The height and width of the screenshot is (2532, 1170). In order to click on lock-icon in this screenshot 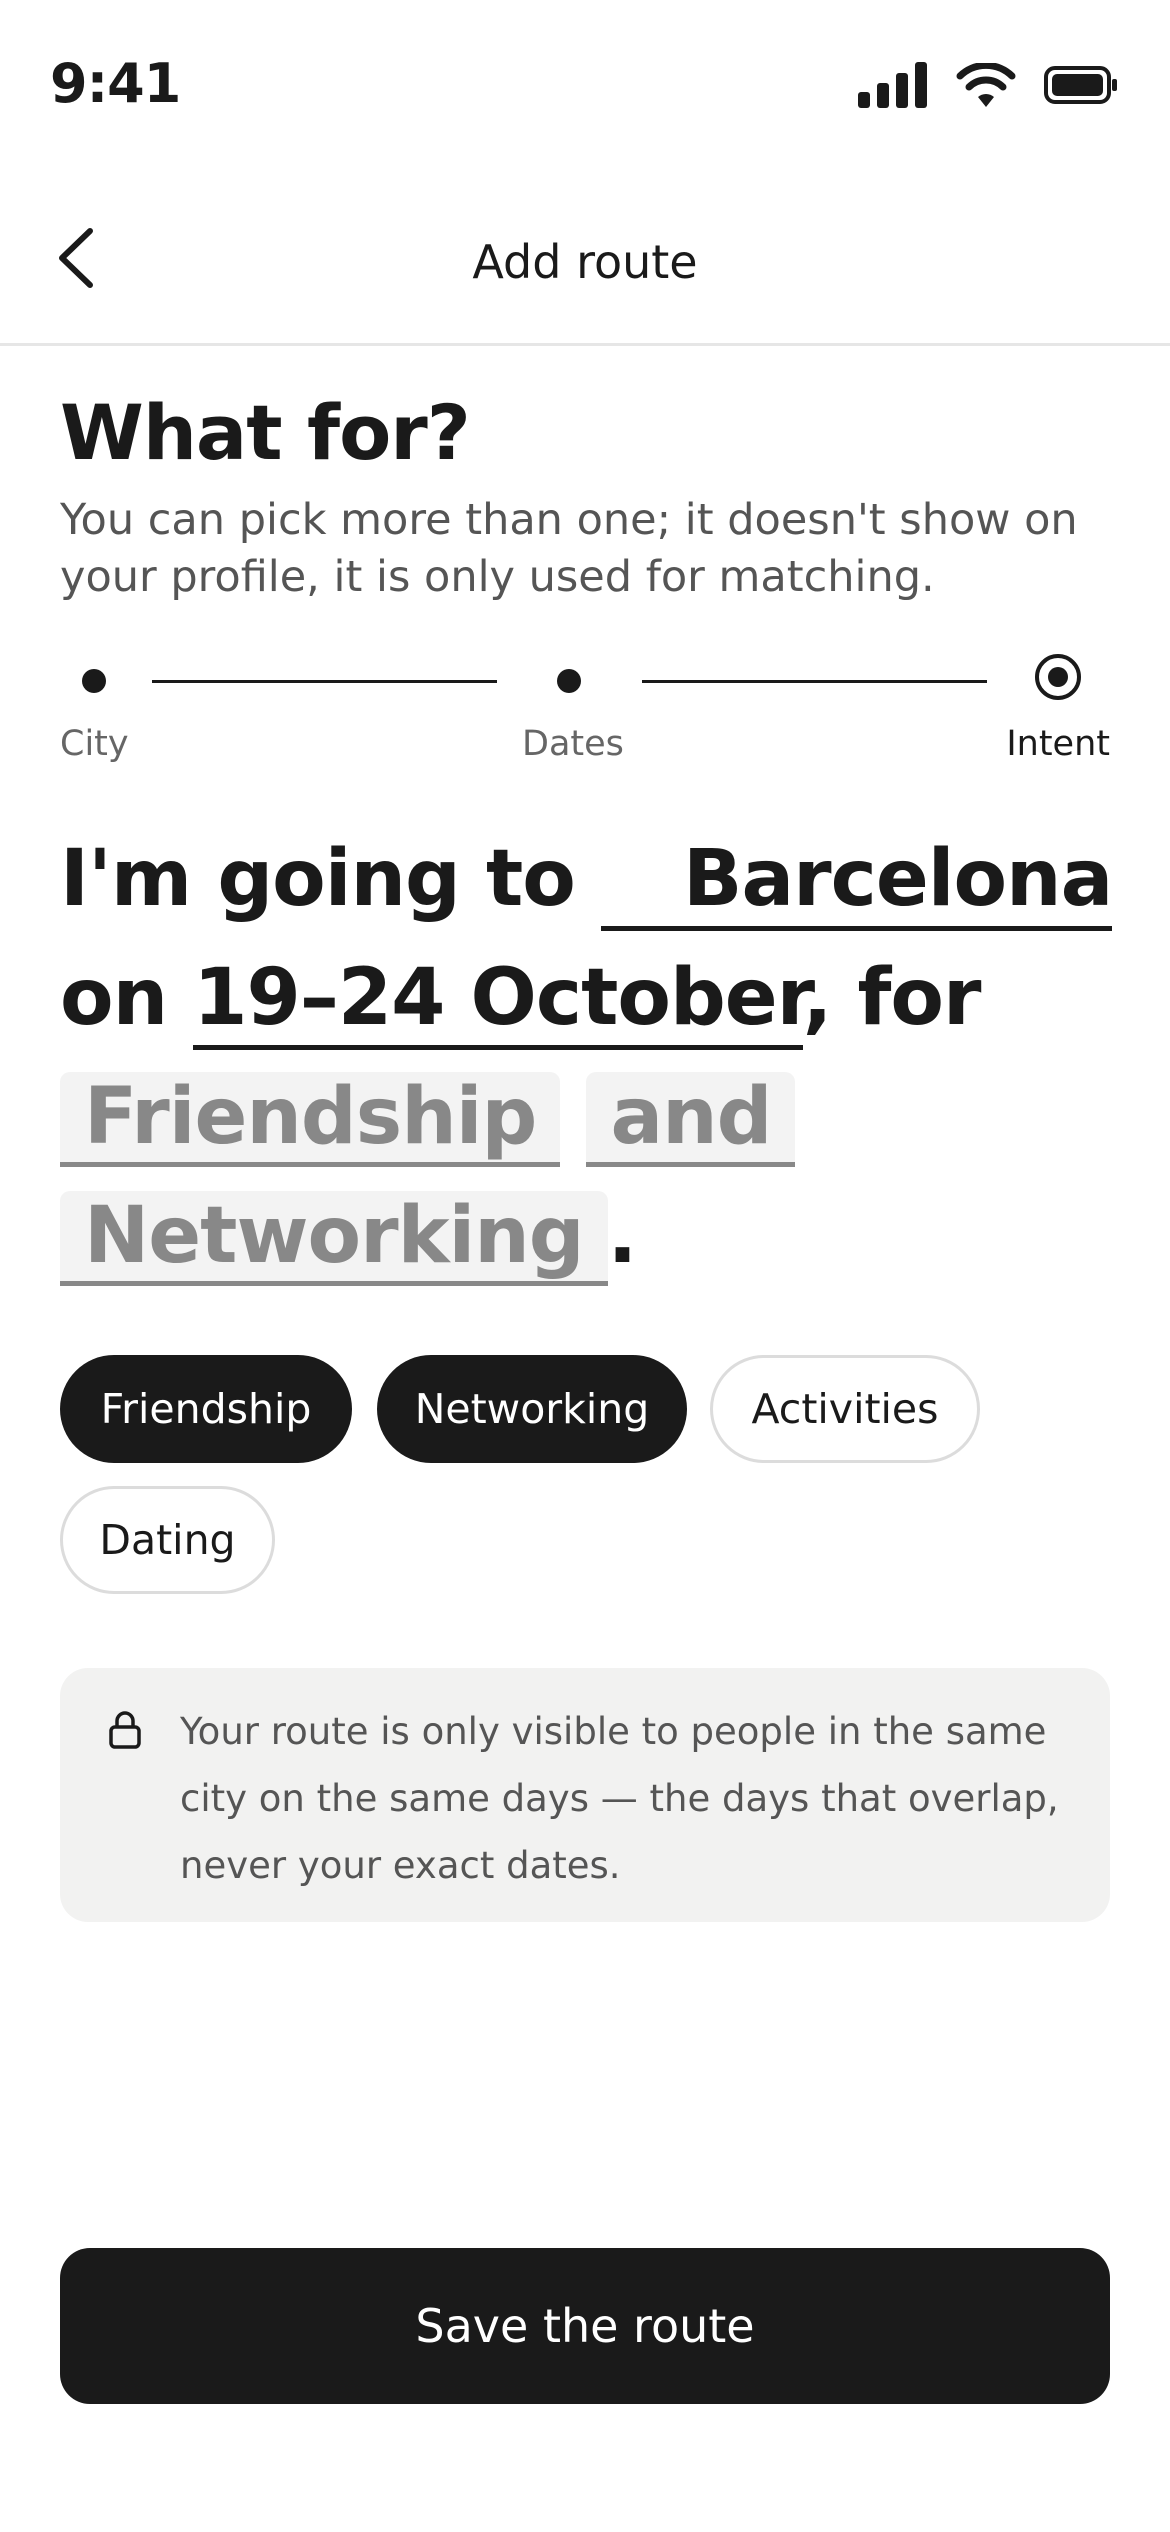, I will do `click(125, 1730)`.